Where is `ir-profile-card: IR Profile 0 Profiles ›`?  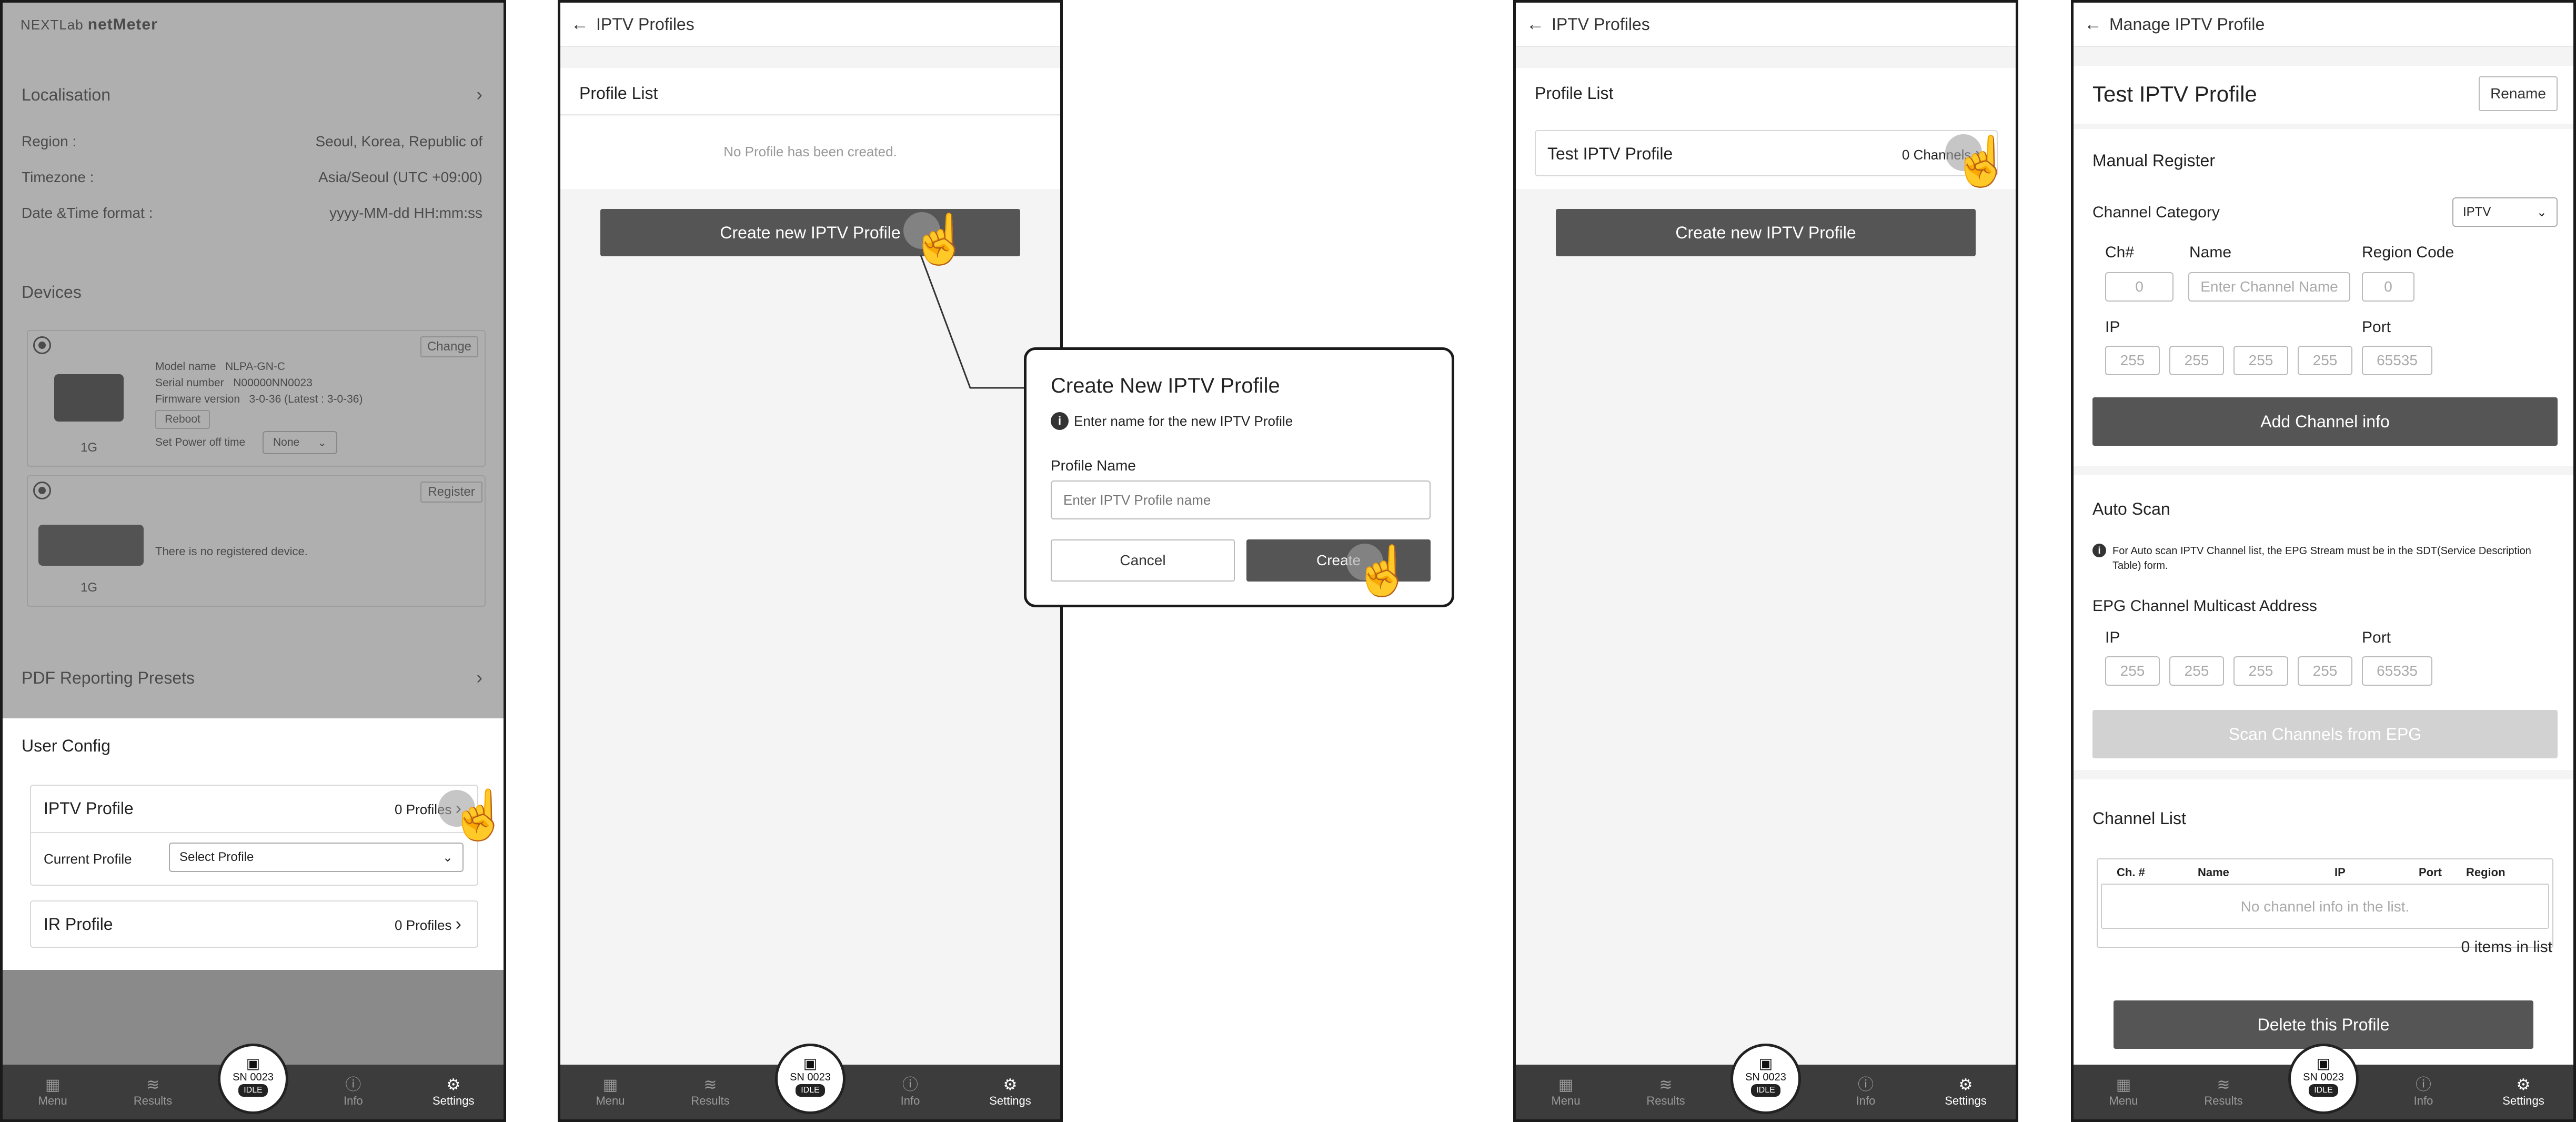
ir-profile-card: IR Profile 0 Profiles › is located at coordinates (254, 924).